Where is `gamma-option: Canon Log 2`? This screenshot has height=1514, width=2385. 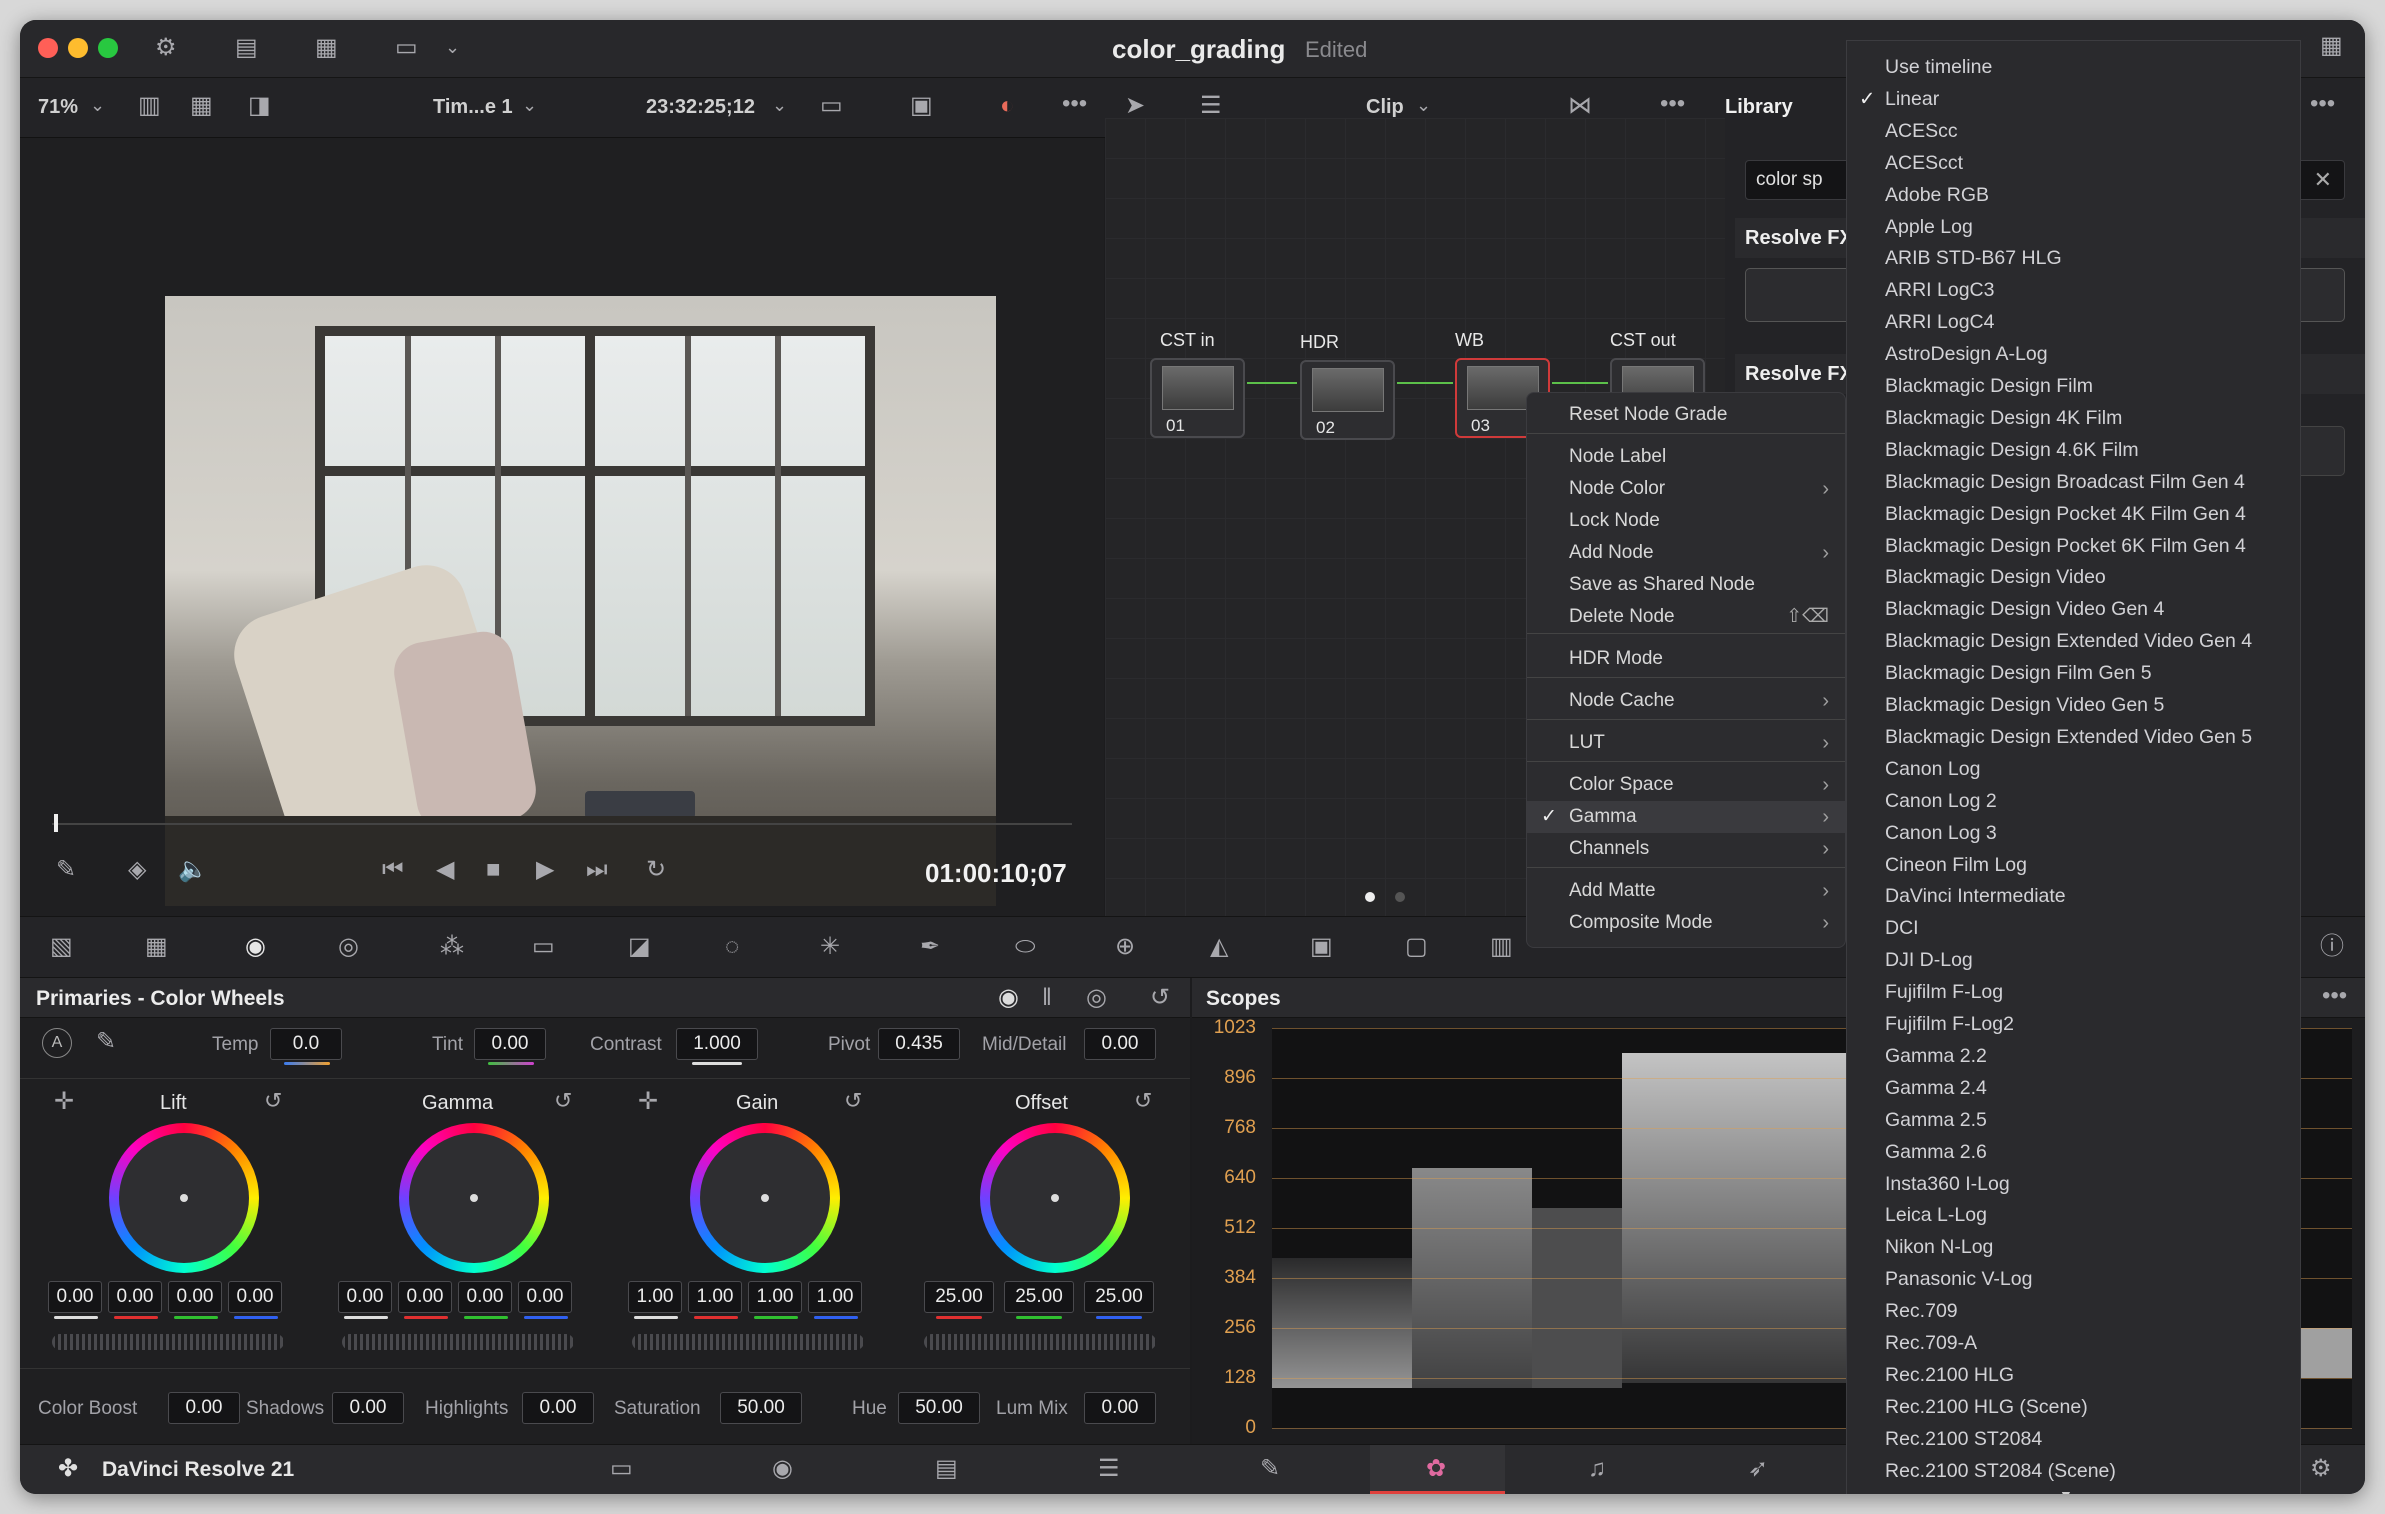
gamma-option: Canon Log 2 is located at coordinates (1941, 801).